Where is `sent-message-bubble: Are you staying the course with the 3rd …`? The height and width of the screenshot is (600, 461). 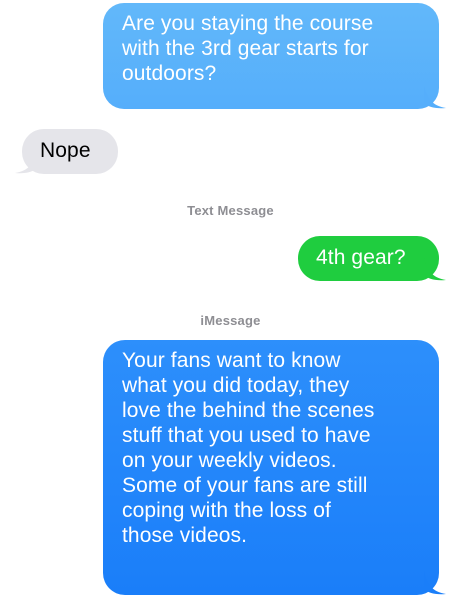 sent-message-bubble: Are you staying the course with the 3rd … is located at coordinates (274, 56).